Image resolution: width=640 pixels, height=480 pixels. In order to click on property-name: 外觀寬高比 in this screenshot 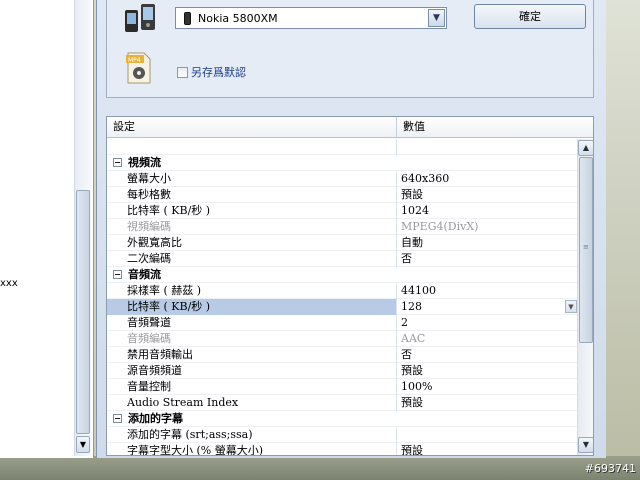, I will do `click(252, 242)`.